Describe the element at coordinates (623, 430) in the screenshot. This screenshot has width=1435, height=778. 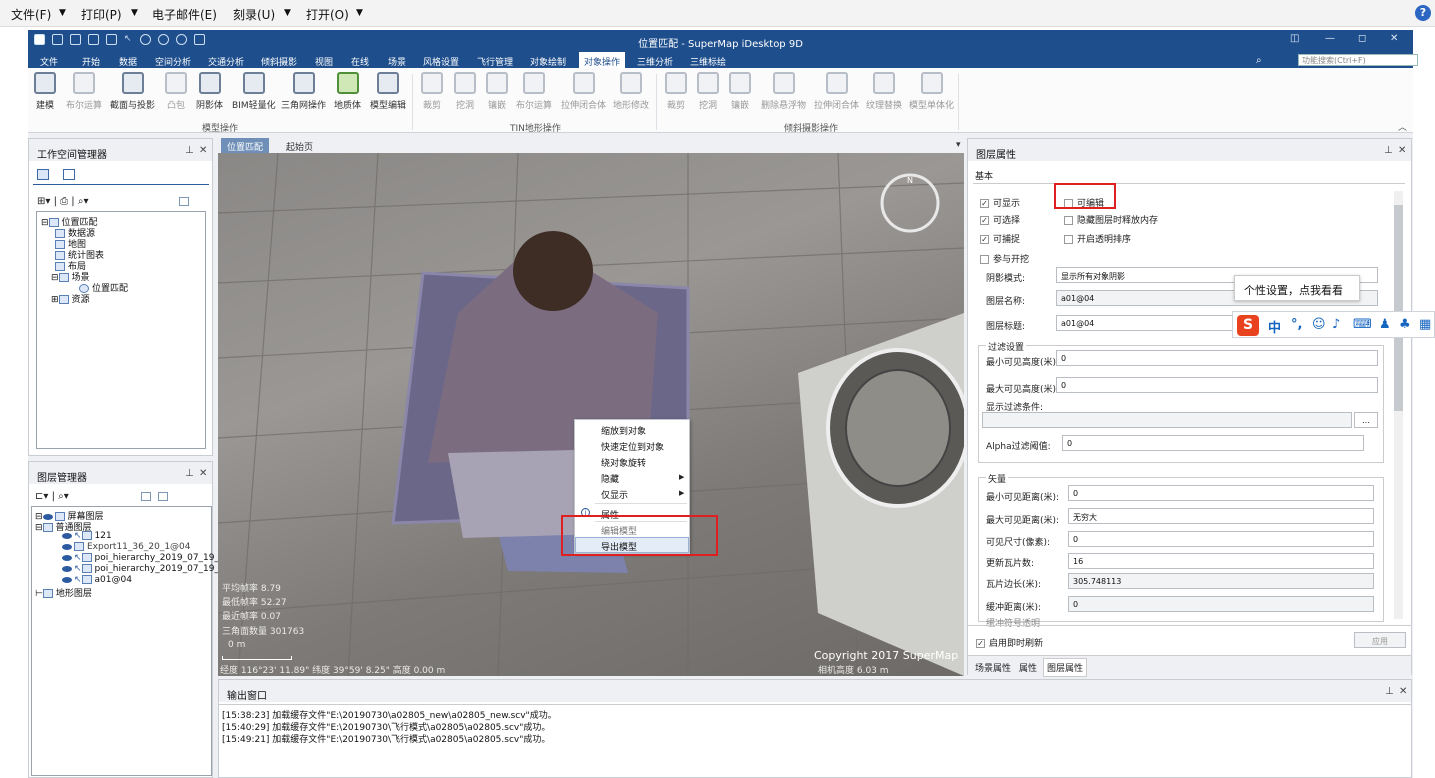
I see `menu-zoom-to-object: 缩放到对象` at that location.